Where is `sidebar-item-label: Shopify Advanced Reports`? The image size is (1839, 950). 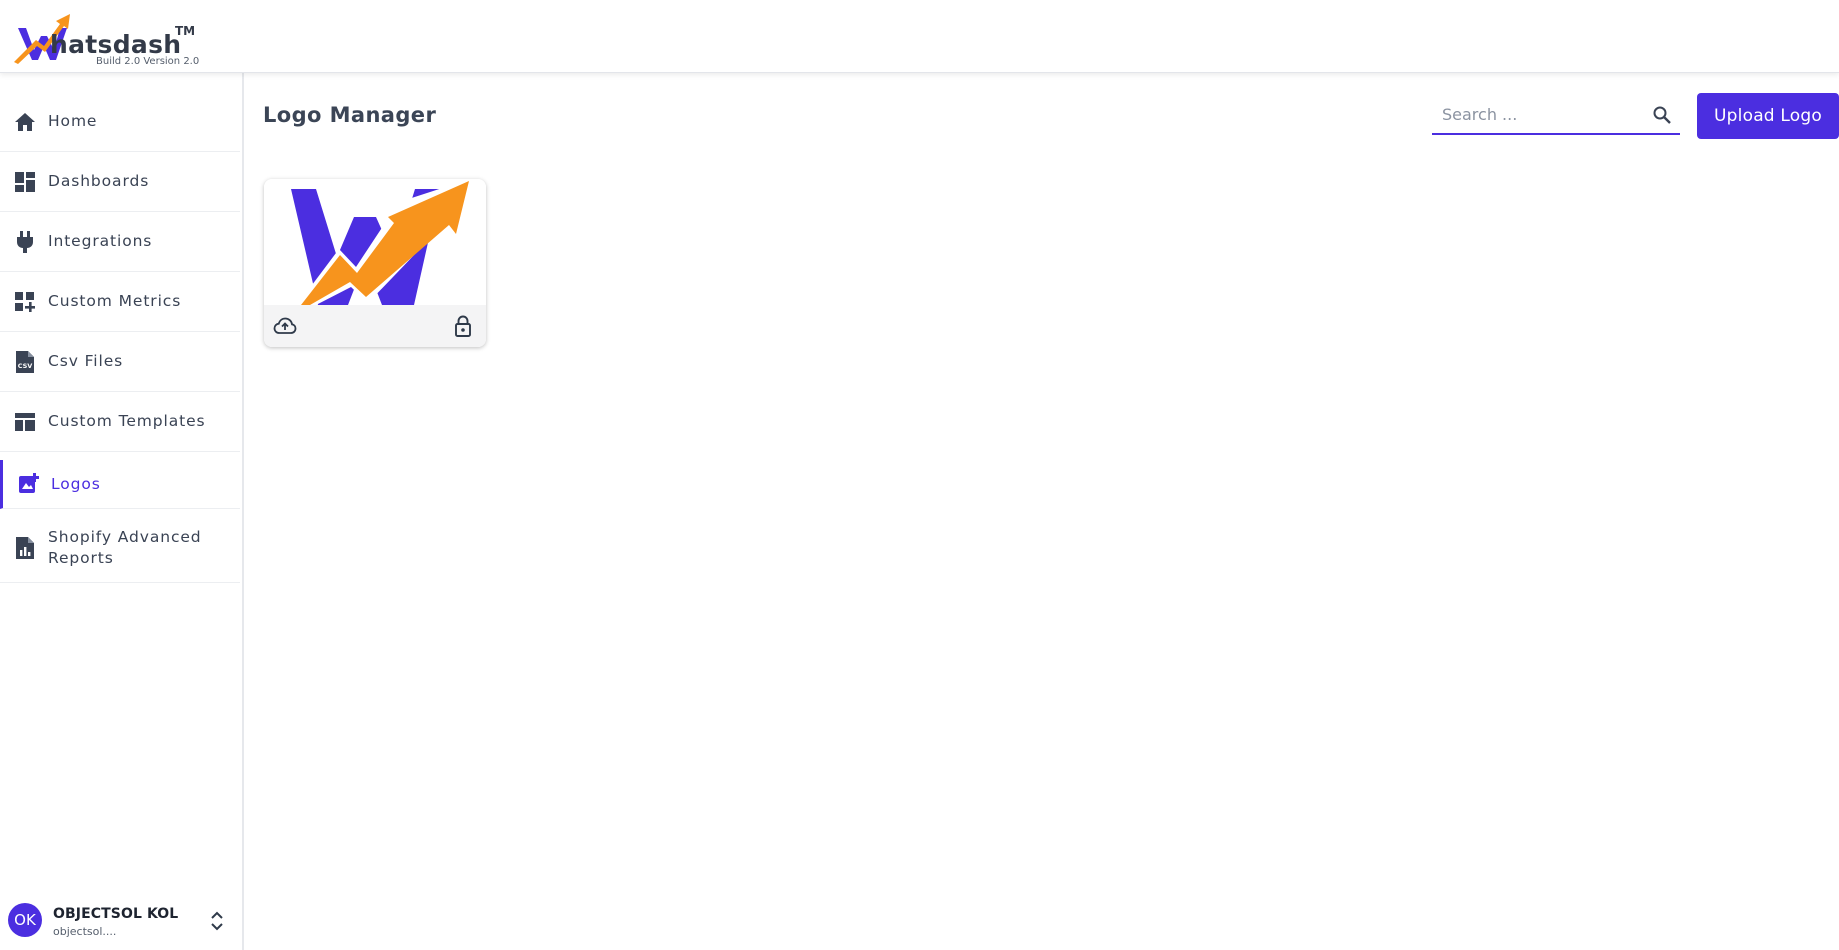
sidebar-item-label: Shopify Advanced Reports is located at coordinates (125, 547).